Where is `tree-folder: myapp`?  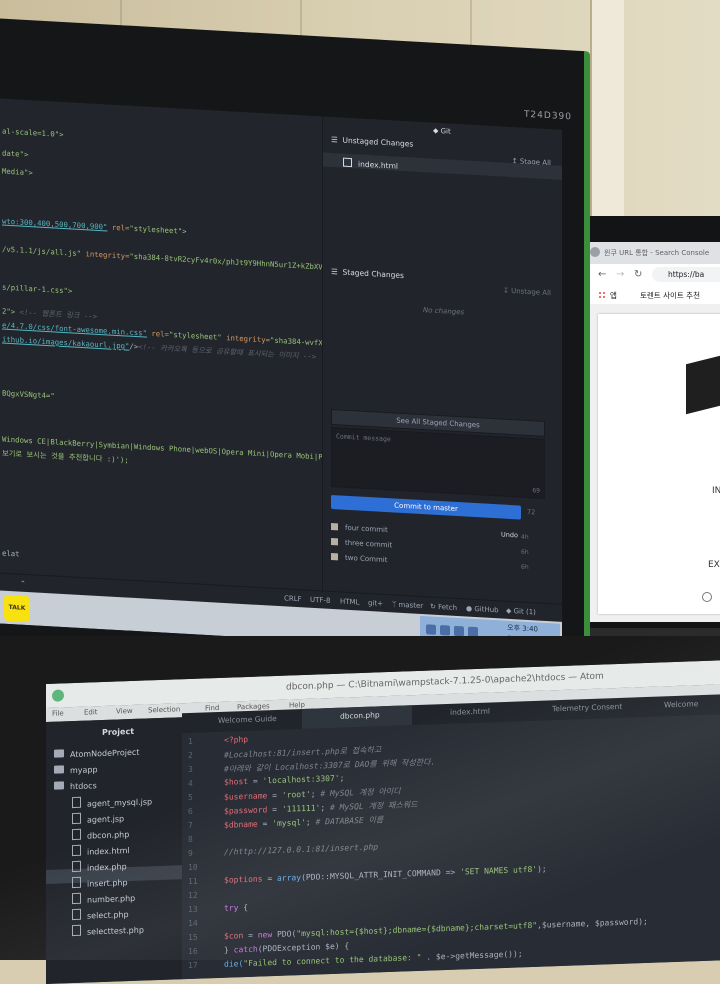
tree-folder: myapp is located at coordinates (76, 770).